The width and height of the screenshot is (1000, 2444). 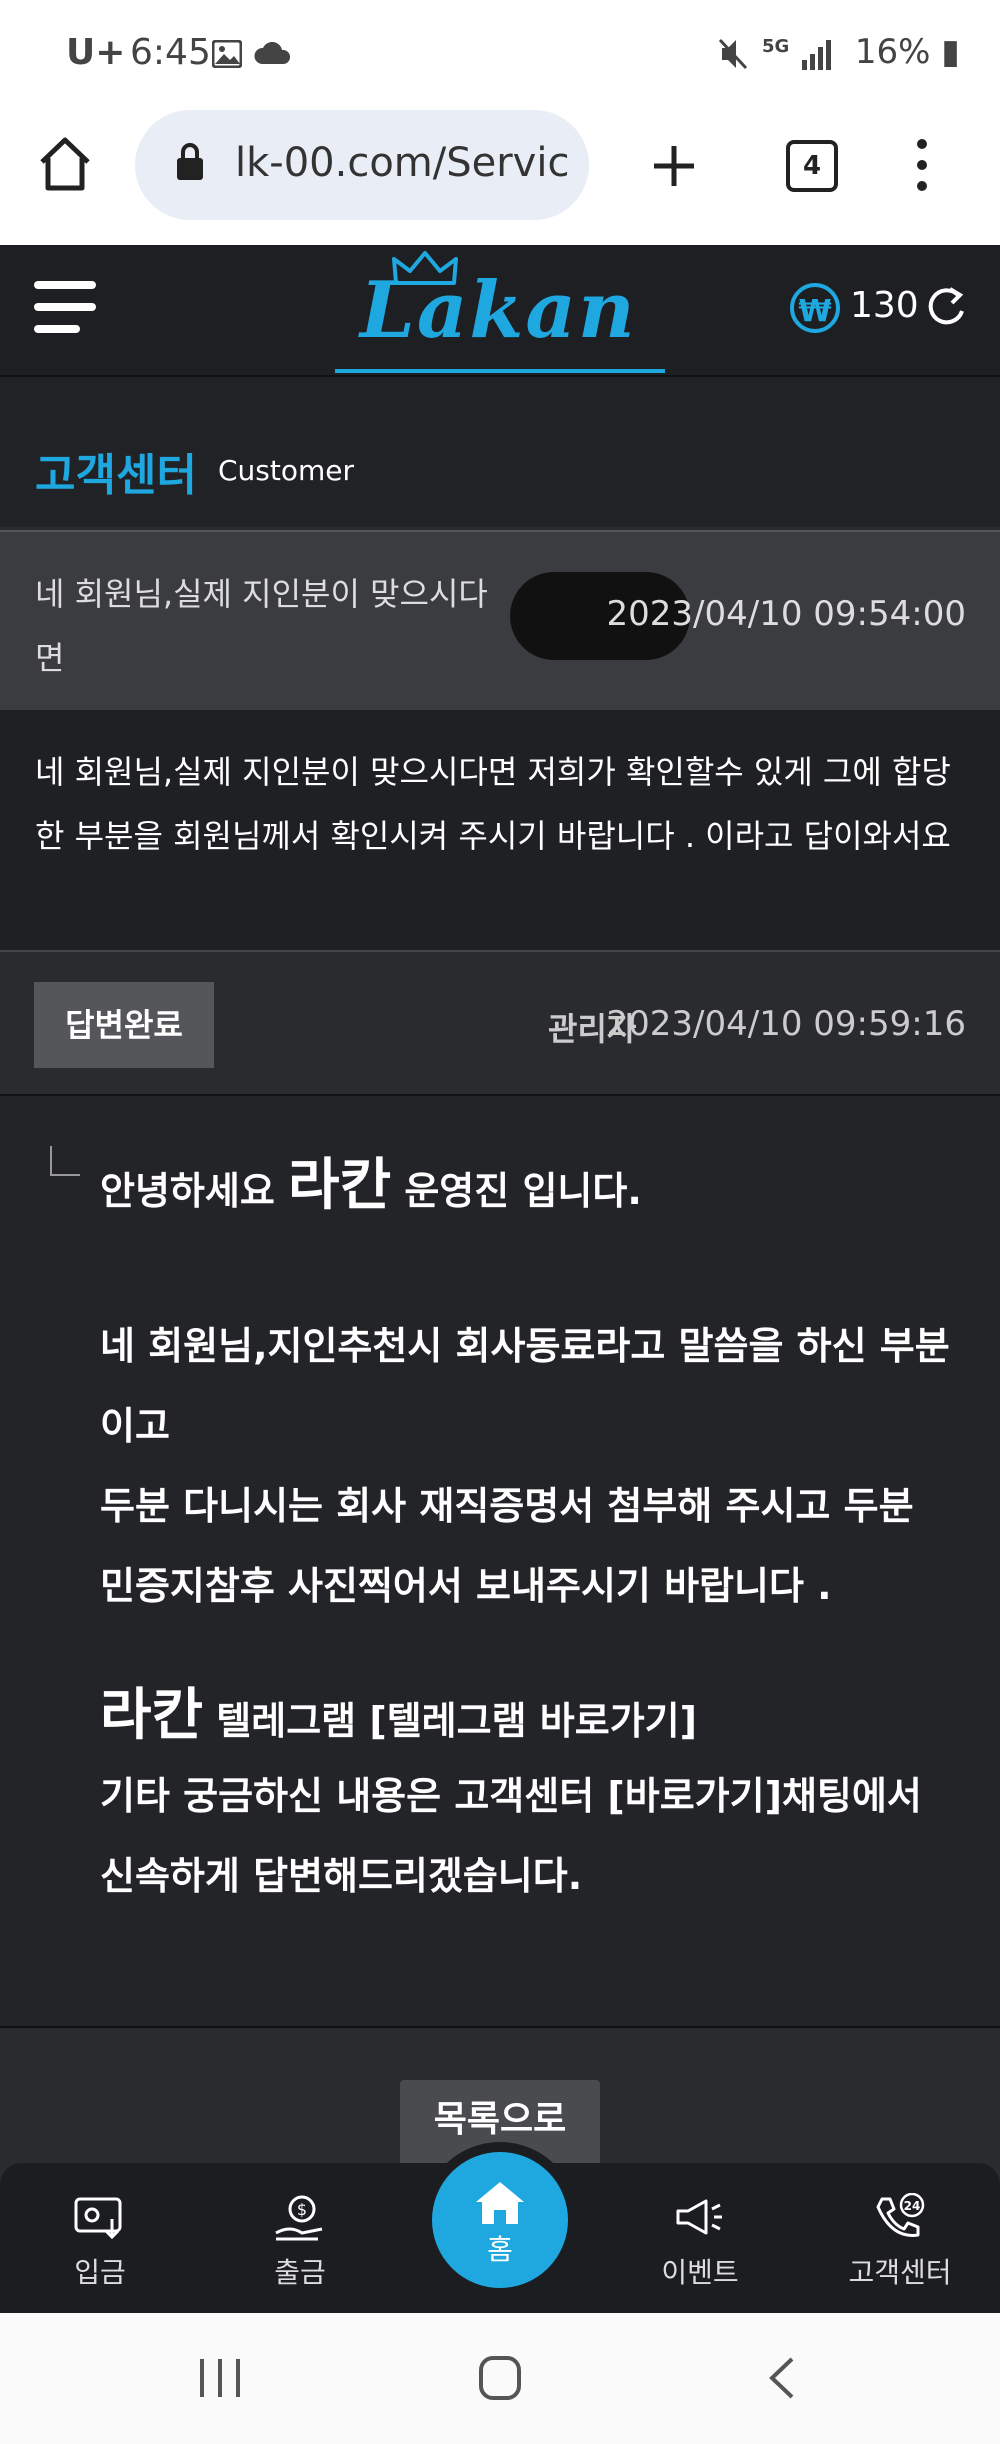 What do you see at coordinates (884, 305) in the screenshot?
I see `balance-amount: 130` at bounding box center [884, 305].